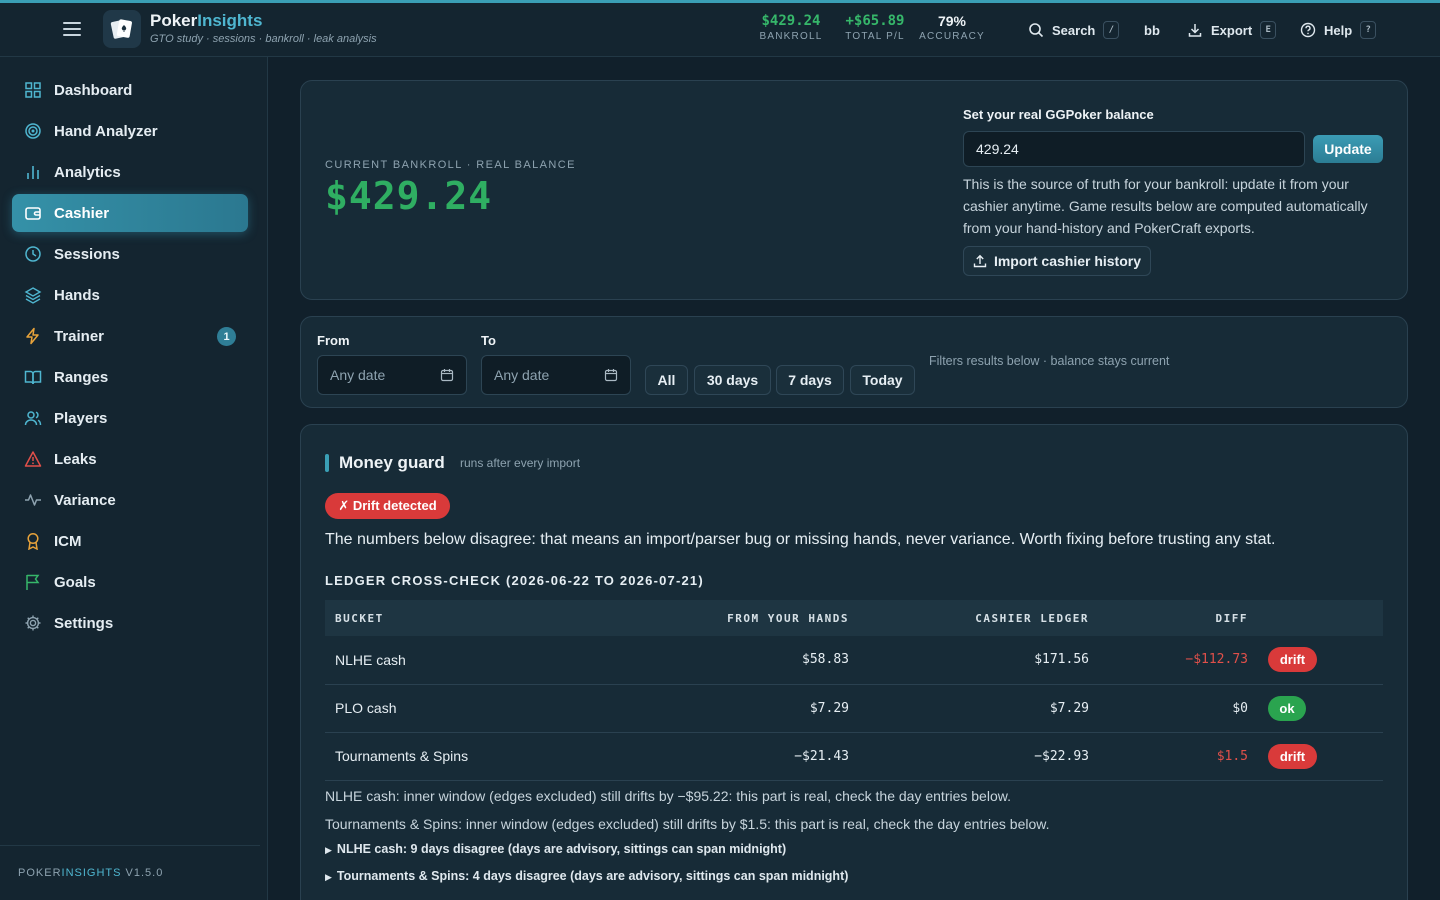 This screenshot has height=900, width=1440. Describe the element at coordinates (130, 295) in the screenshot. I see `sidebar-item-hands: Hands` at that location.